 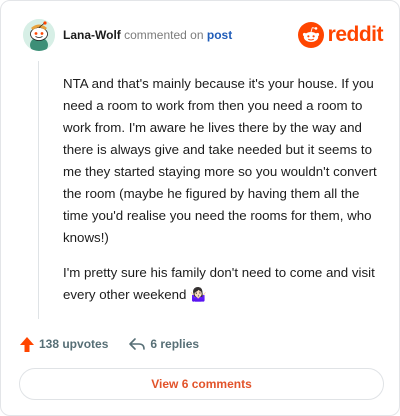 I want to click on comment-header: Lana-Wolf commented on post reddit, so click(x=203, y=36).